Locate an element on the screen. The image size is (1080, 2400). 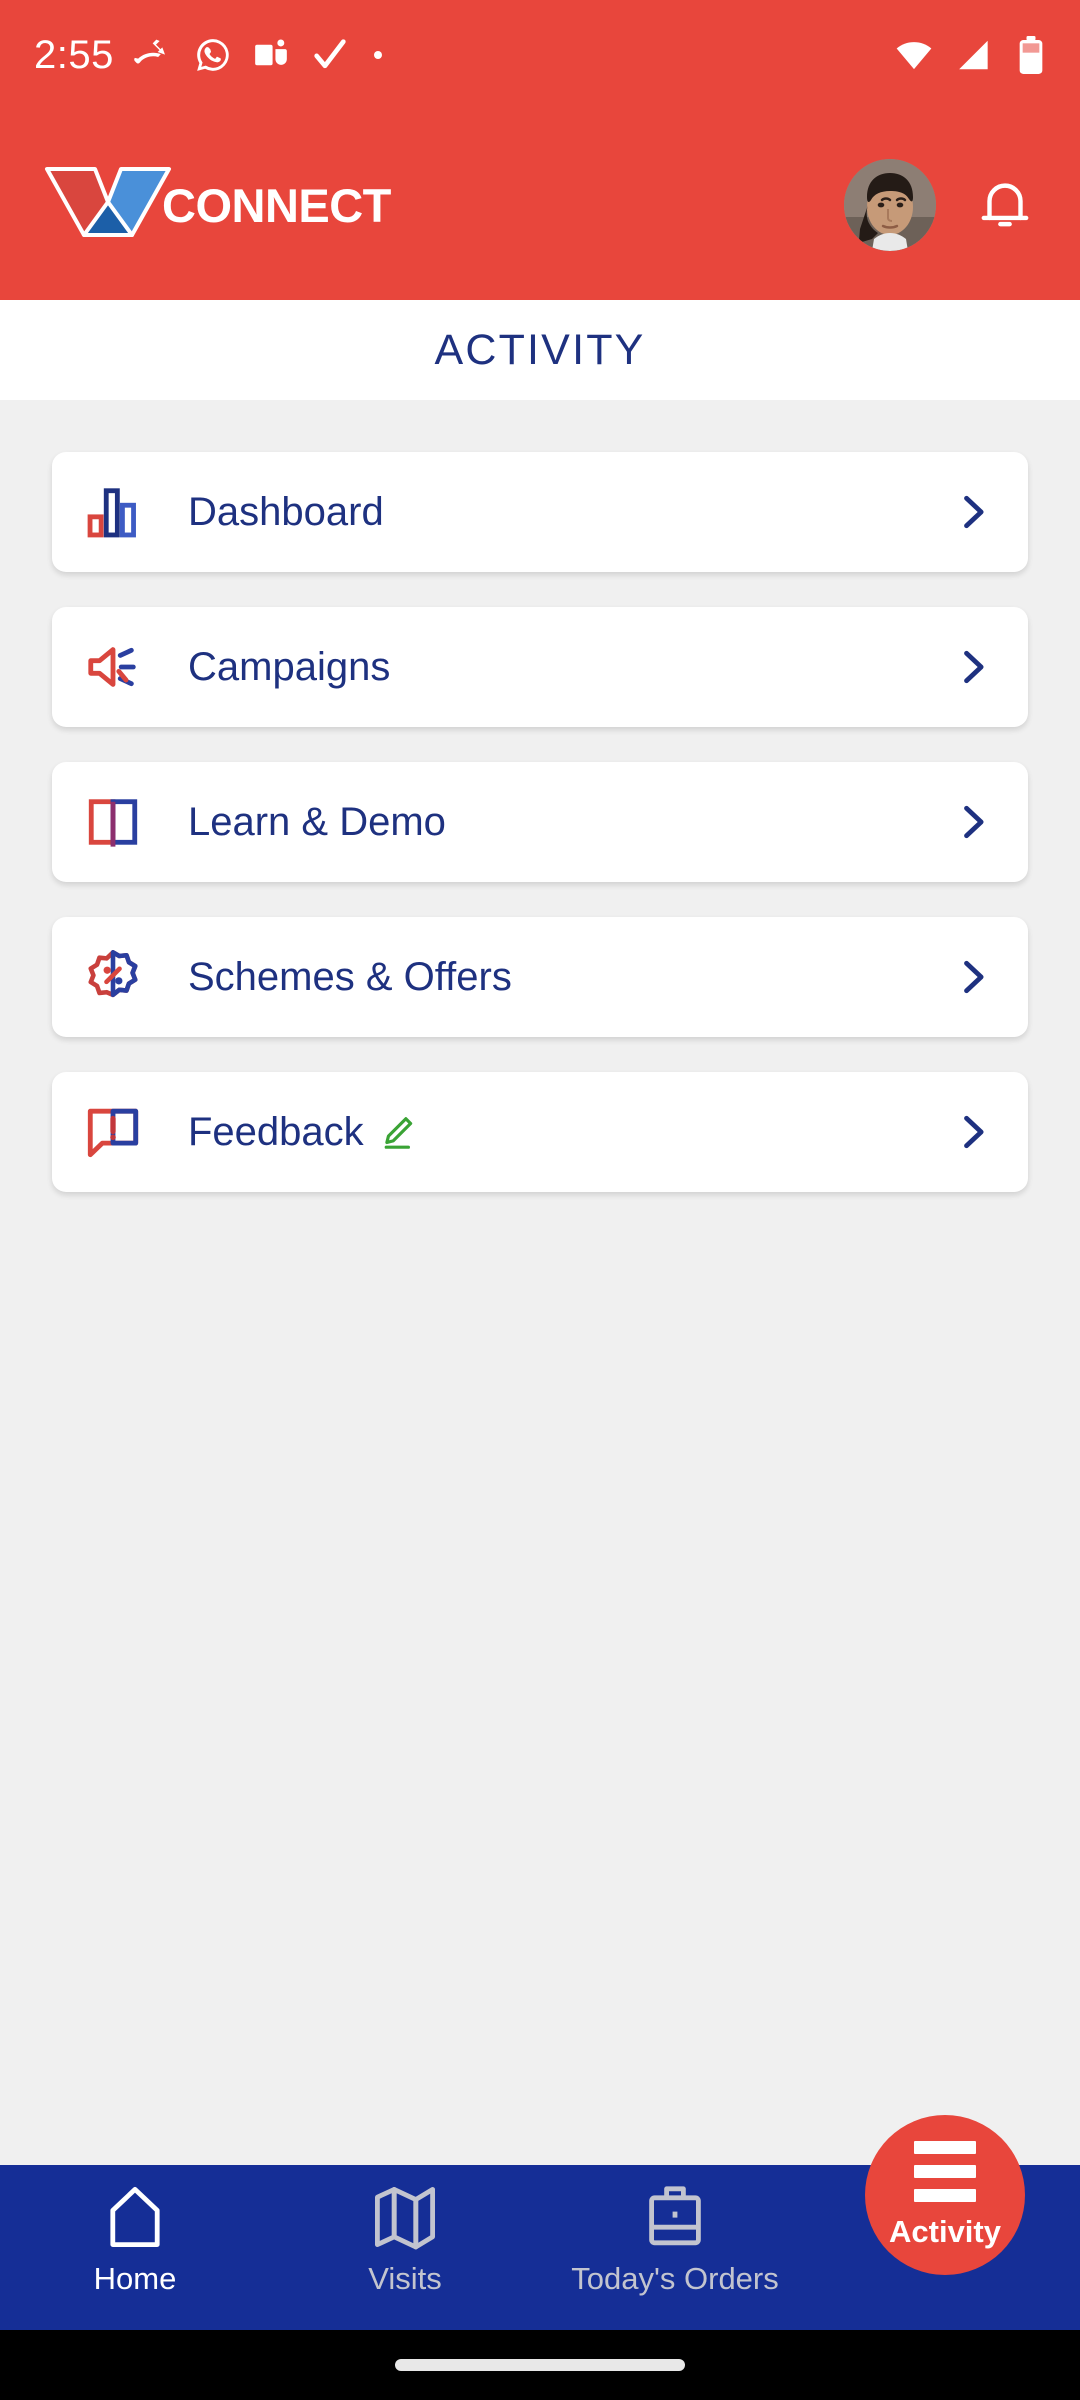
menu-item-campaigns: Campaigns is located at coordinates (540, 667).